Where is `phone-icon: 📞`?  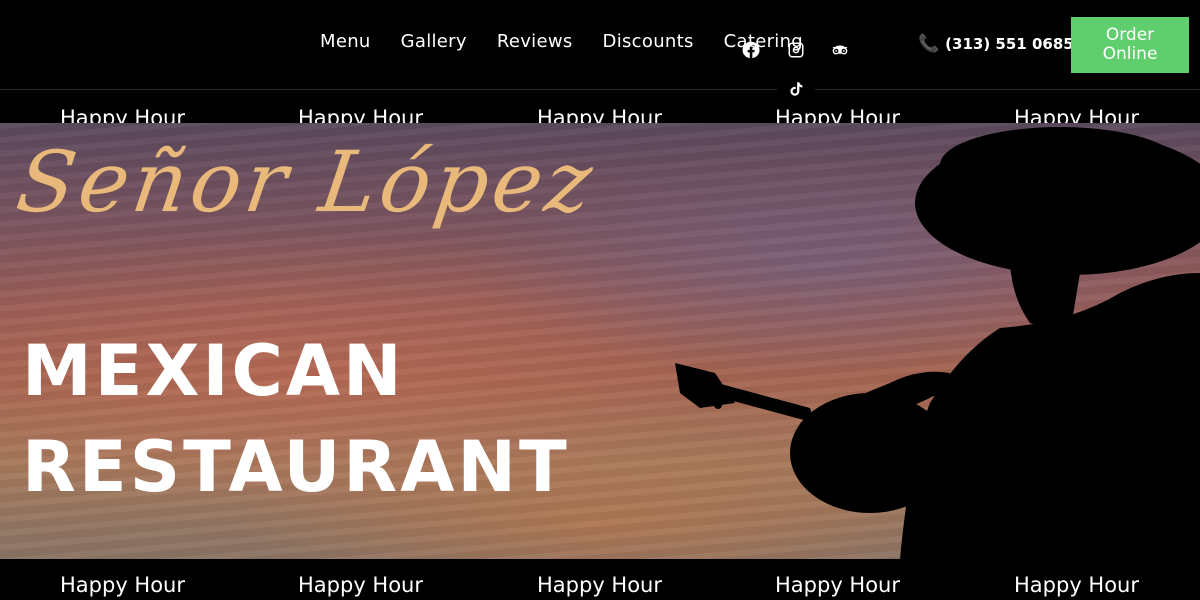
phone-icon: 📞 is located at coordinates (929, 44).